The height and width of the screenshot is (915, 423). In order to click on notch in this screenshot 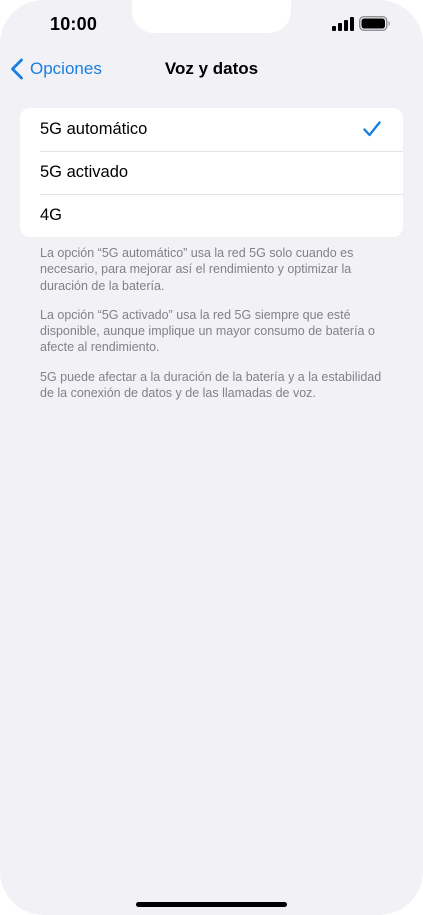, I will do `click(211, 16)`.